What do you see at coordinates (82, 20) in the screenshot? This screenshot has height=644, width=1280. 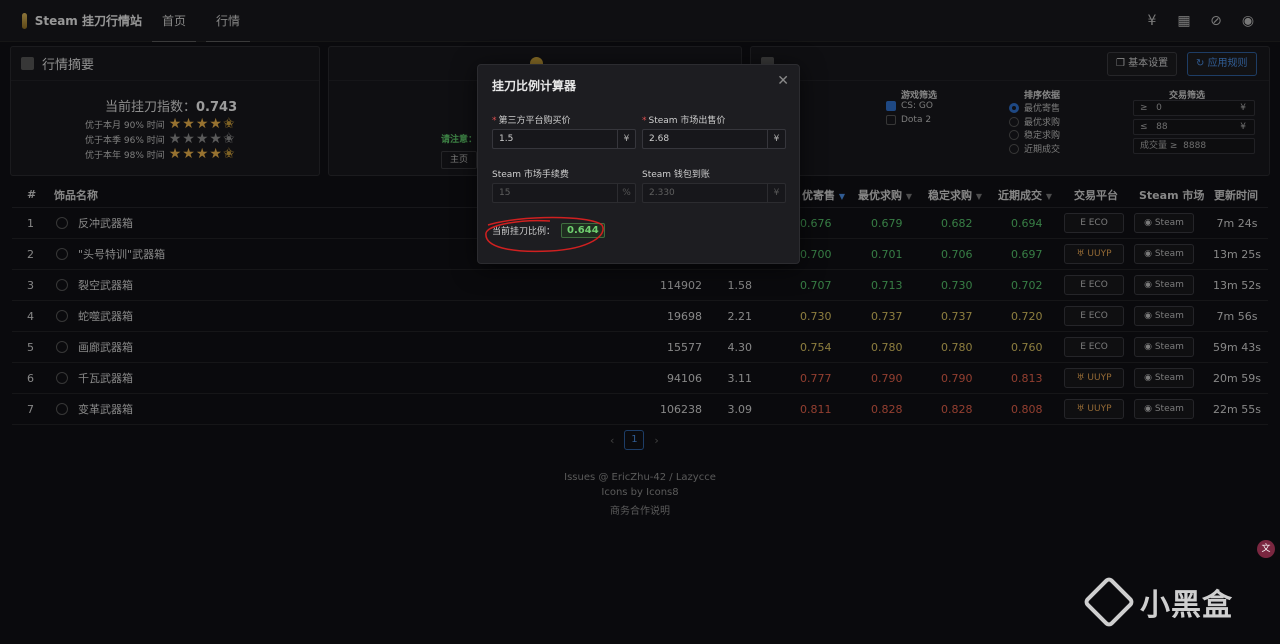 I see `app-logo: Steam 挂刀行情站` at bounding box center [82, 20].